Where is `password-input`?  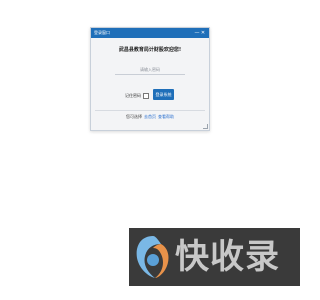 password-input is located at coordinates (150, 69).